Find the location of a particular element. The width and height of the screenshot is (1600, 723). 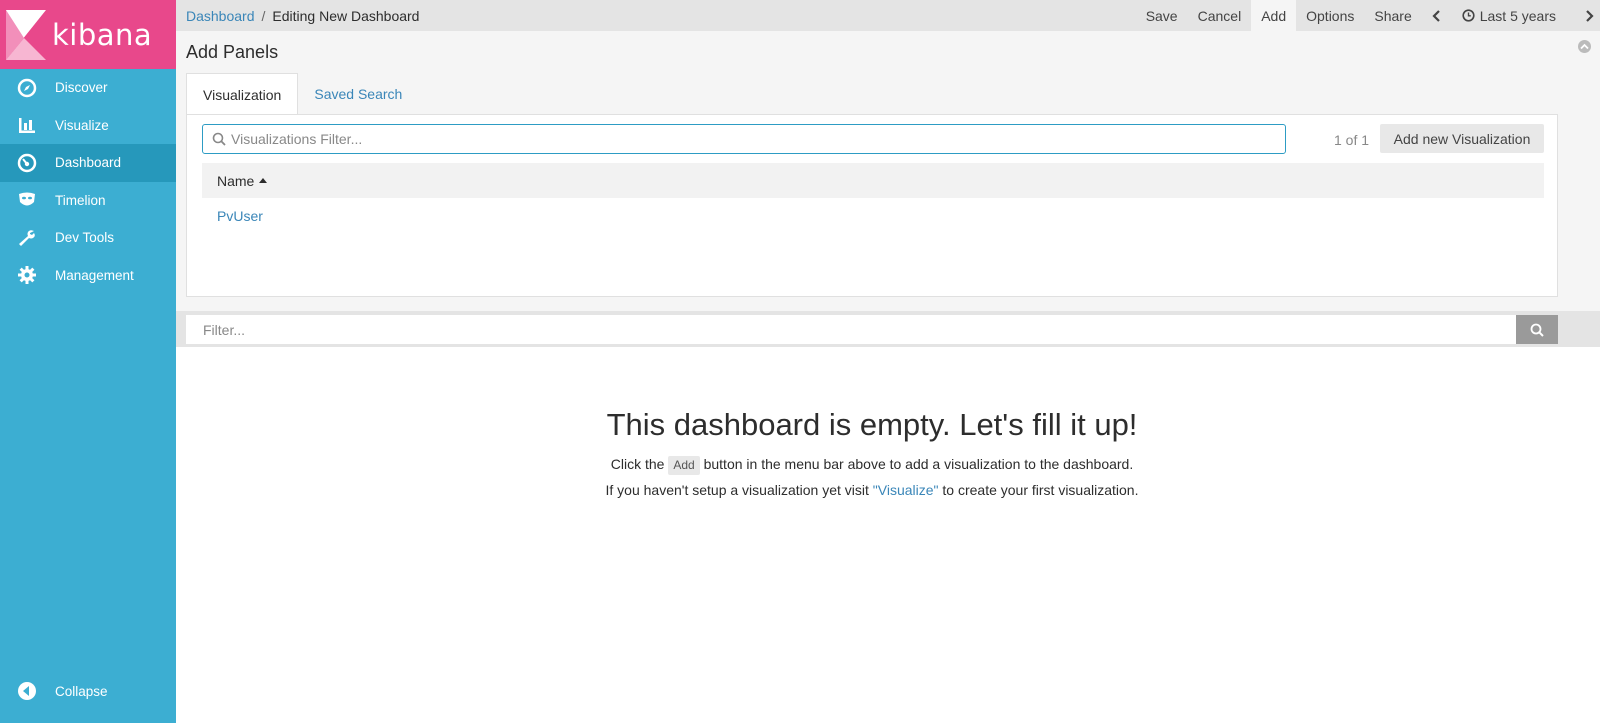

time-range-label: Last 5 years is located at coordinates (1517, 15).